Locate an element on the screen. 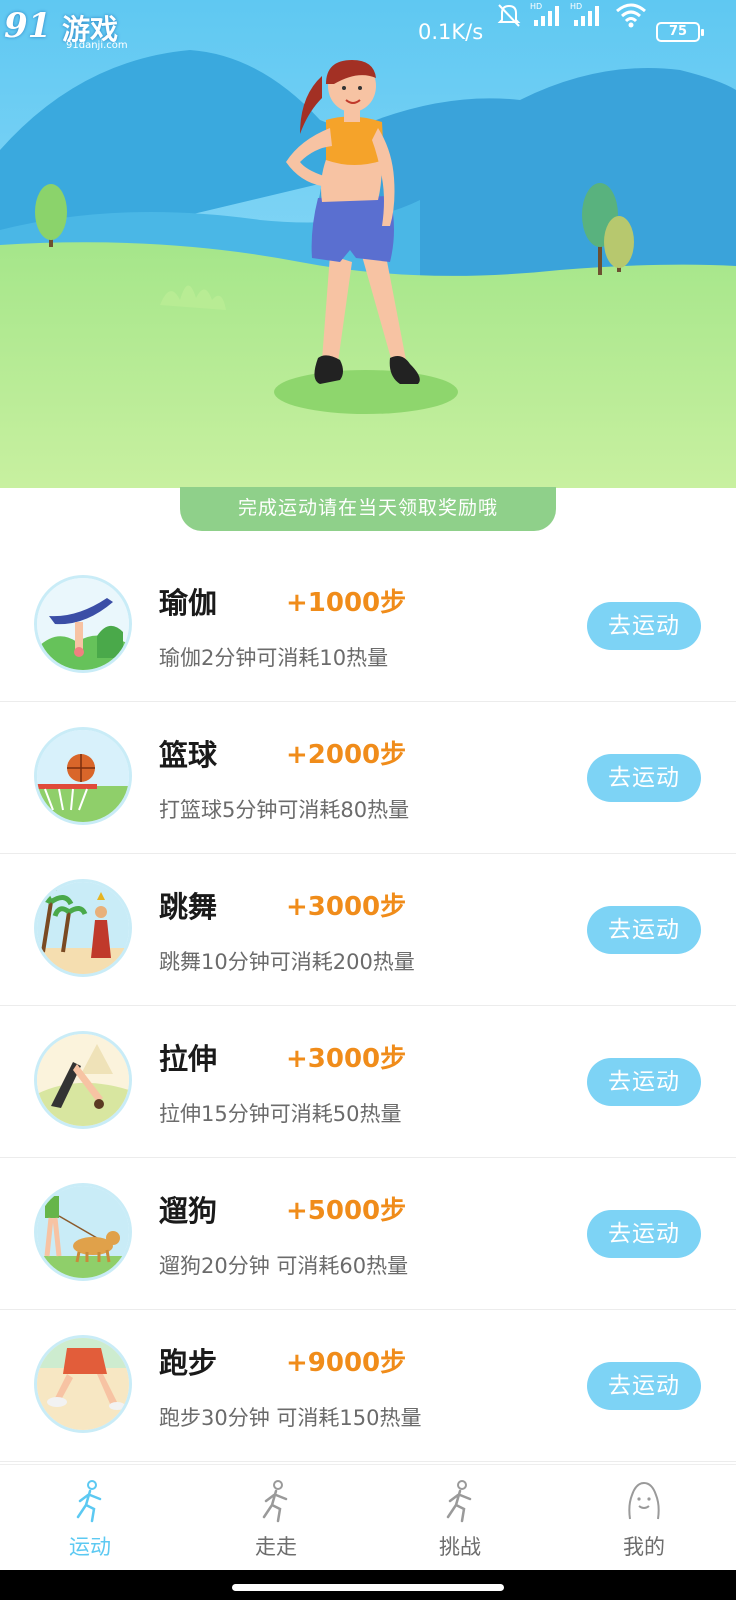 The width and height of the screenshot is (736, 1600). tab-exercise: 运动 is located at coordinates (90, 1522).